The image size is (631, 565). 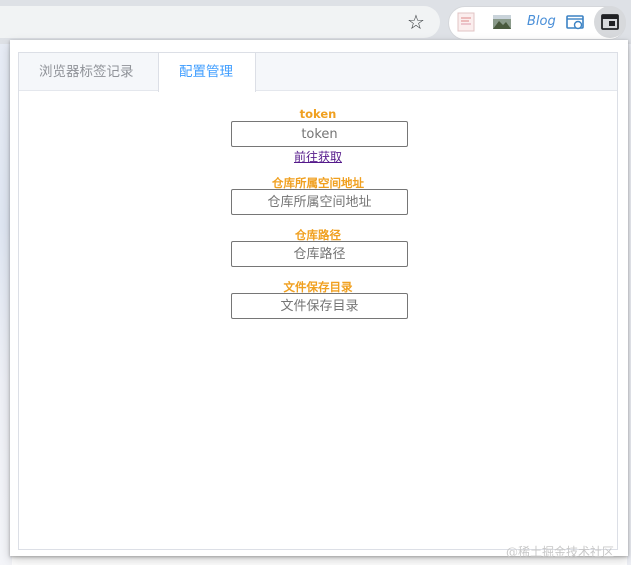 What do you see at coordinates (502, 22) in the screenshot?
I see `landscape-image-extension-icon` at bounding box center [502, 22].